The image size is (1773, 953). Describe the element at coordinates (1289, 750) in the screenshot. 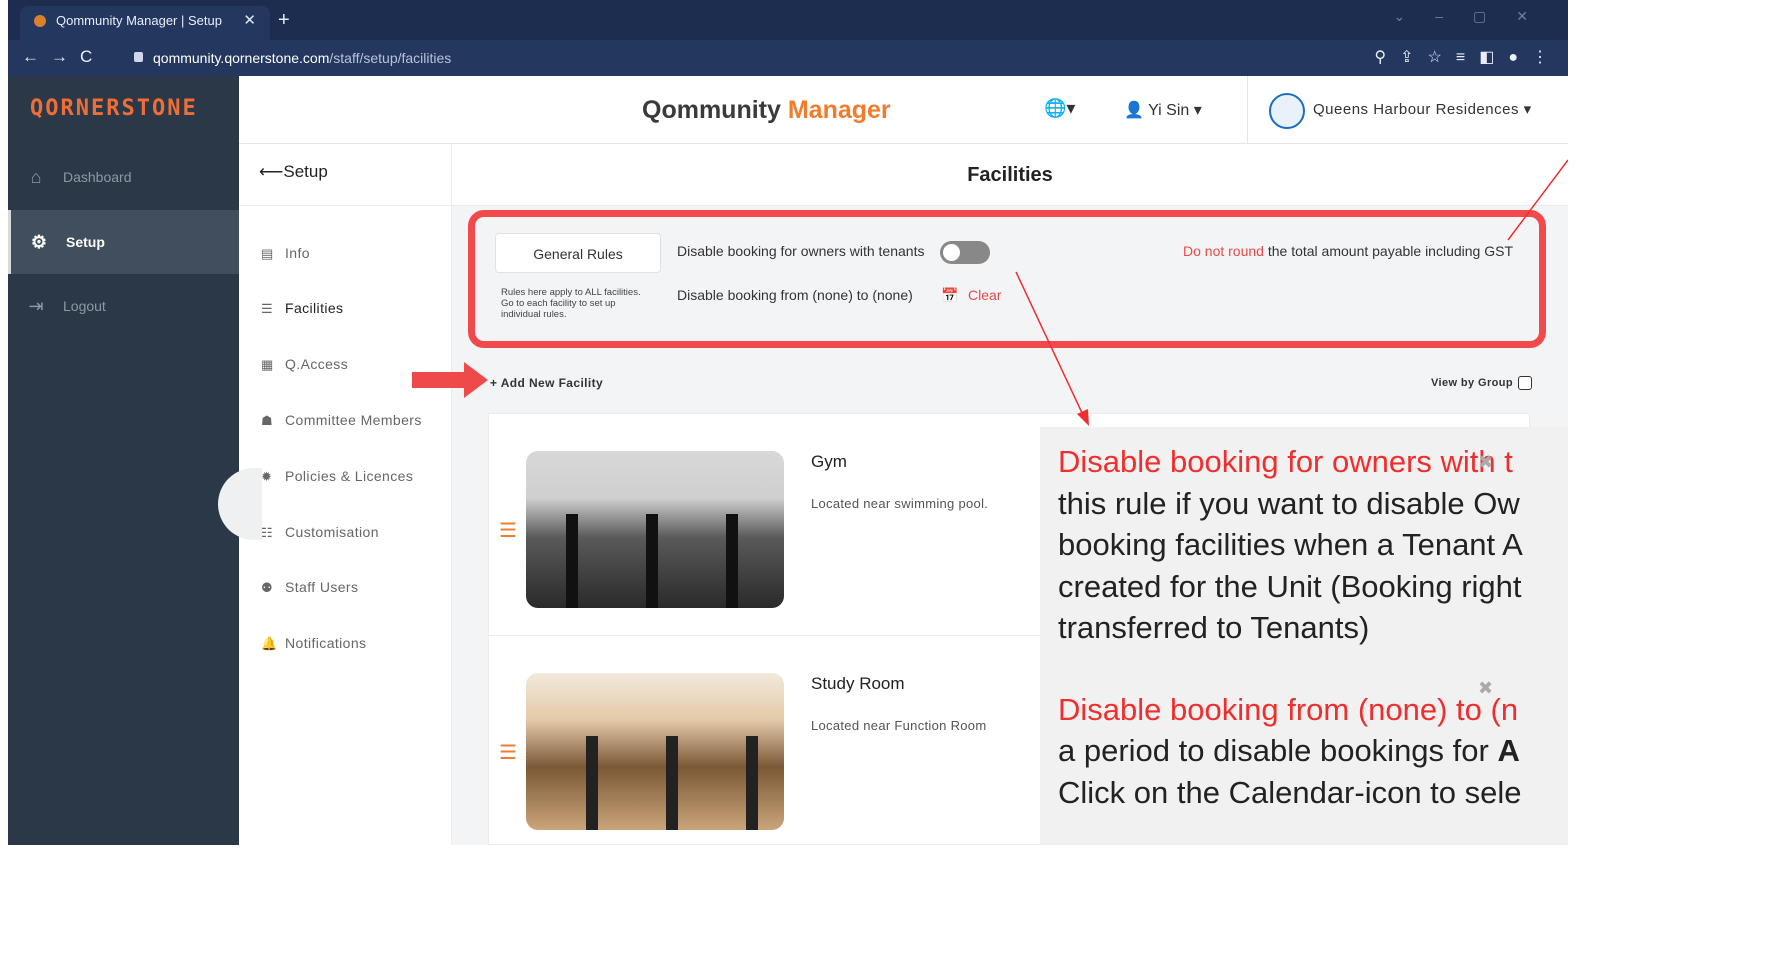

I see `tooltip-line: a period to disable bookings for A` at that location.